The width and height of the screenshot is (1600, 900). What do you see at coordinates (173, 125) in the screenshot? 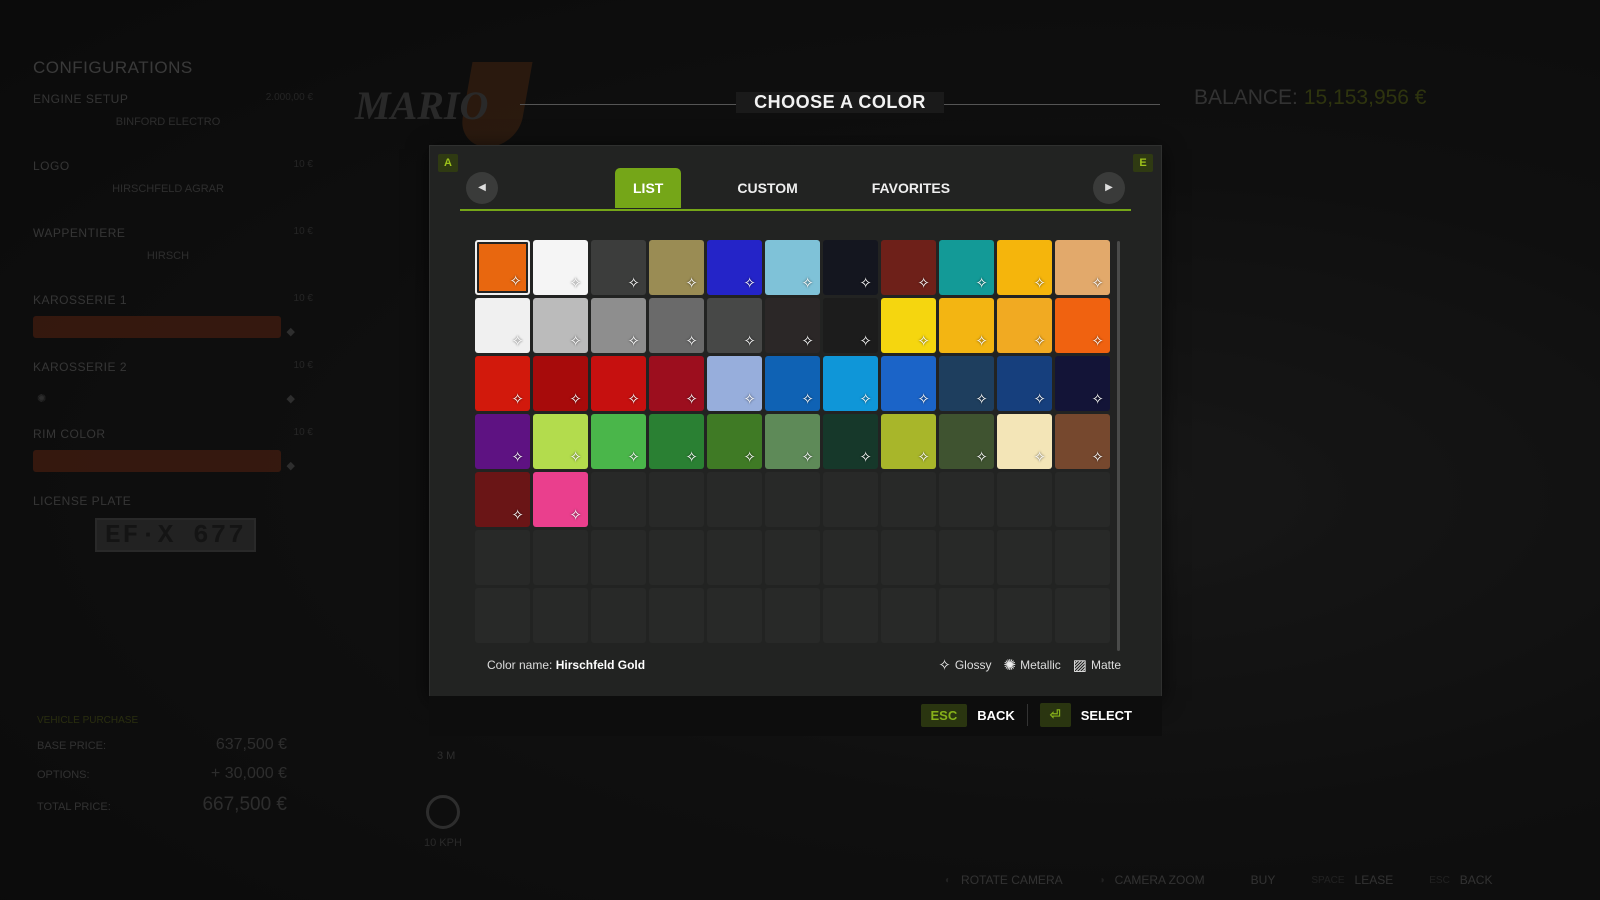
I see `config-row-engine: ENGINE SETUP 2.000,00 € BINFORD ELECTRO` at bounding box center [173, 125].